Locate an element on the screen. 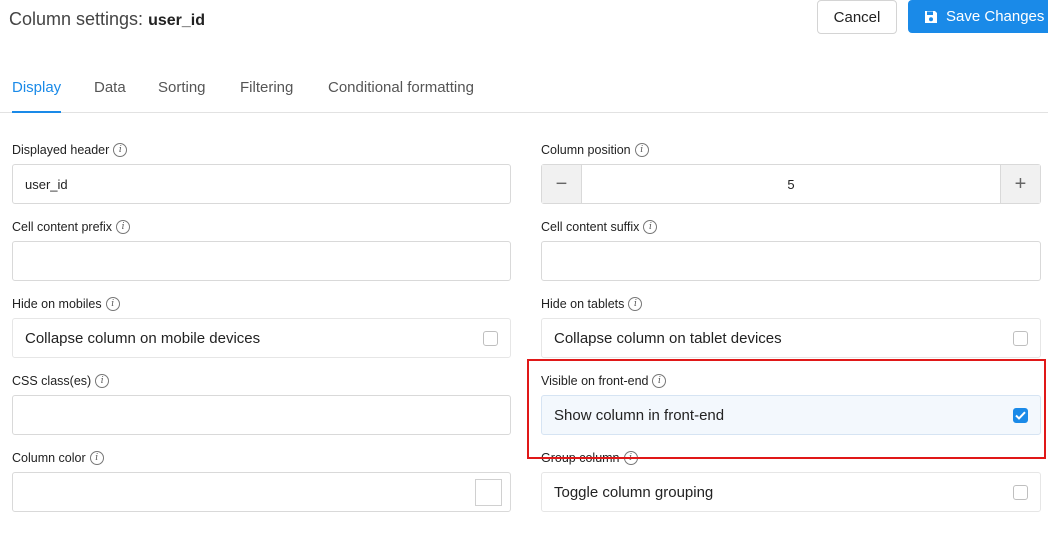  tab-data: Data is located at coordinates (110, 96).